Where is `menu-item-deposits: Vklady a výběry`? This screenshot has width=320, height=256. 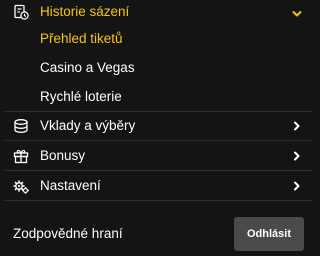 menu-item-deposits: Vklady a výběry is located at coordinates (159, 126).